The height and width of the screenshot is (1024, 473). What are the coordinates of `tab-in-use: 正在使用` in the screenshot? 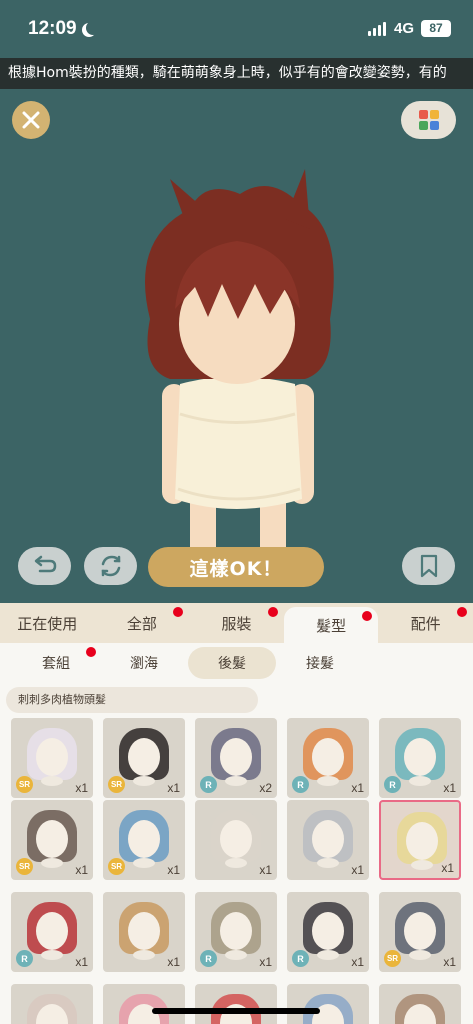 It's located at (47, 623).